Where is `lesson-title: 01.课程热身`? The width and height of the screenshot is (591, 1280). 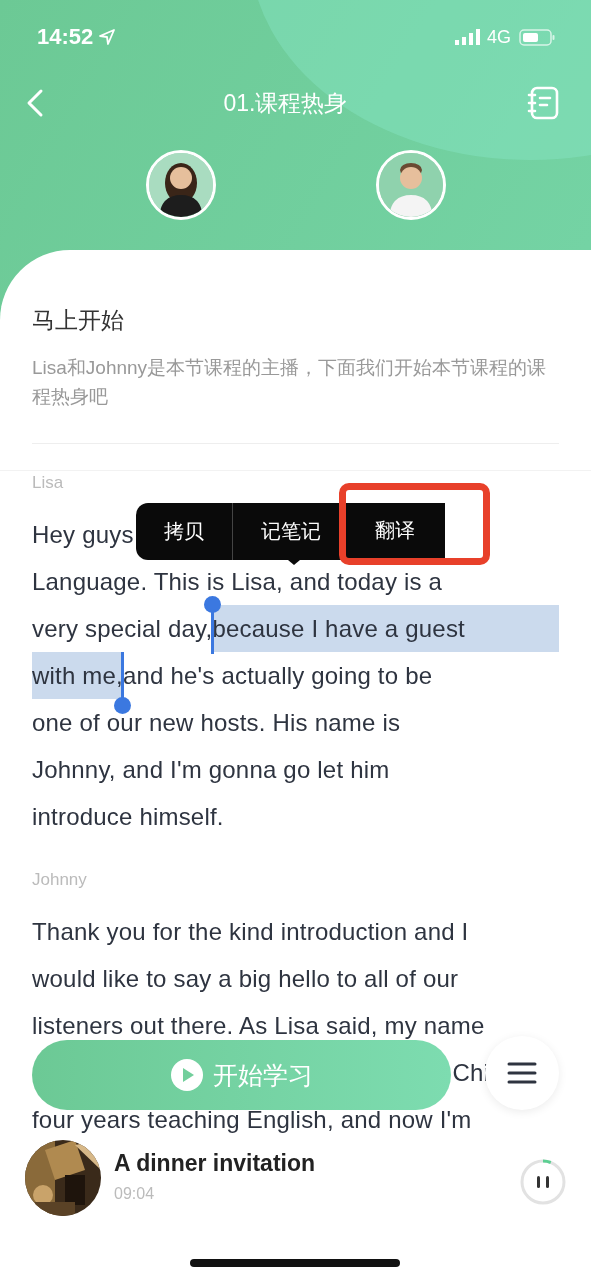 lesson-title: 01.课程热身 is located at coordinates (285, 103).